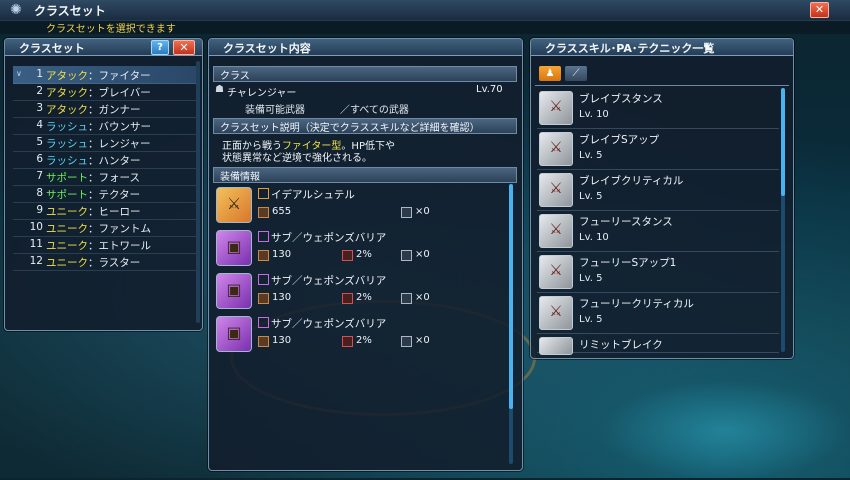 This screenshot has width=850, height=480. What do you see at coordinates (658, 231) in the screenshot?
I see `skill-row: ⚔ フューリースタンス Lv. 10` at bounding box center [658, 231].